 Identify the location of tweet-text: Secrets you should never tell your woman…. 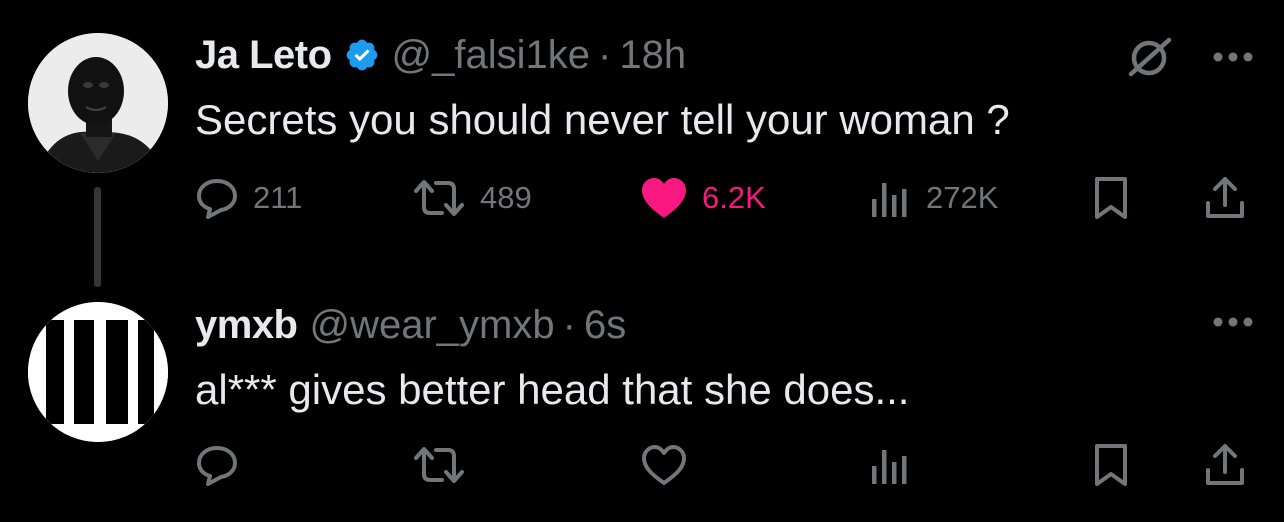
(602, 119).